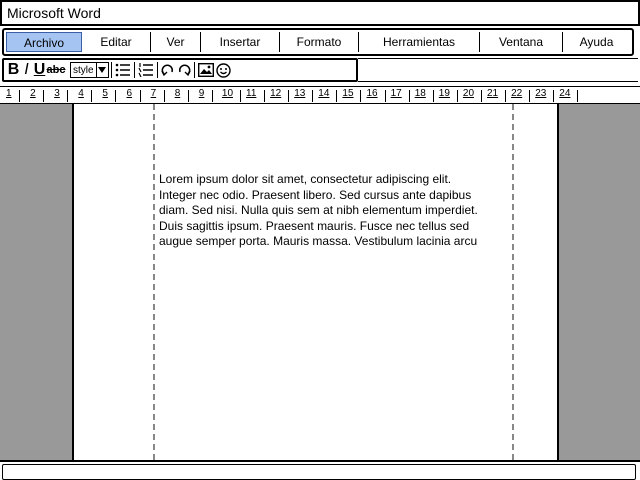 The image size is (640, 480). What do you see at coordinates (39, 70) in the screenshot?
I see `underline-icon: U` at bounding box center [39, 70].